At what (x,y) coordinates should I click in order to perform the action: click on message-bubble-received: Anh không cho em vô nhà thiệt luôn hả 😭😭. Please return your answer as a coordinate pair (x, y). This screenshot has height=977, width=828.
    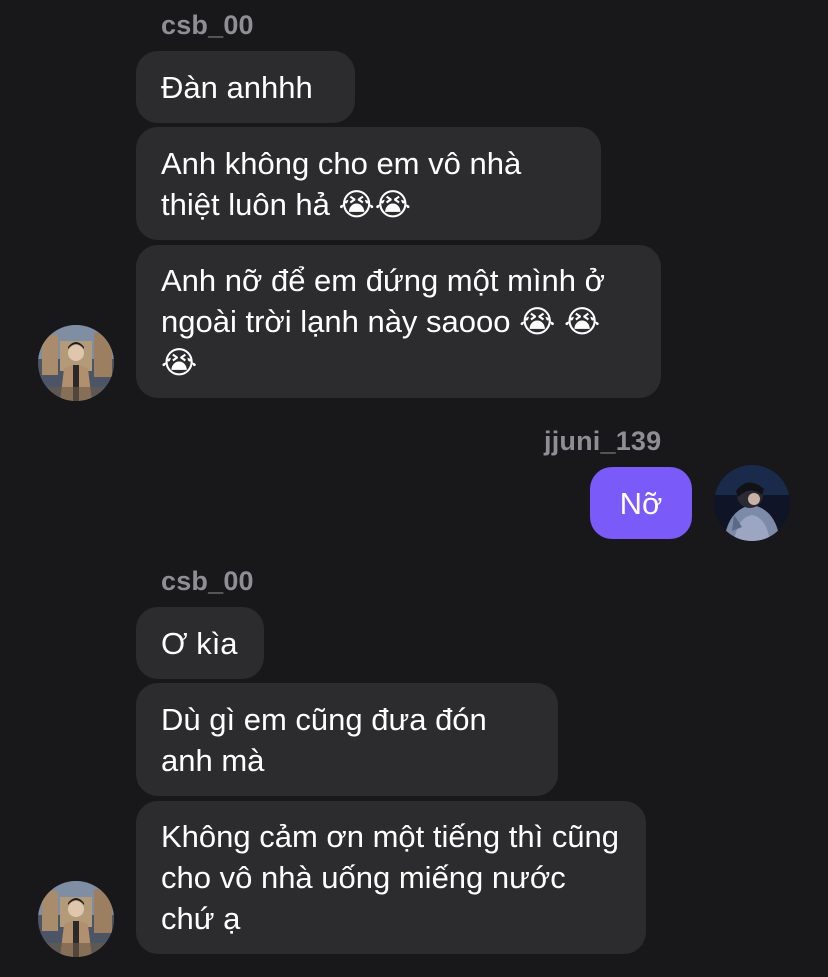
    Looking at the image, I should click on (368, 183).